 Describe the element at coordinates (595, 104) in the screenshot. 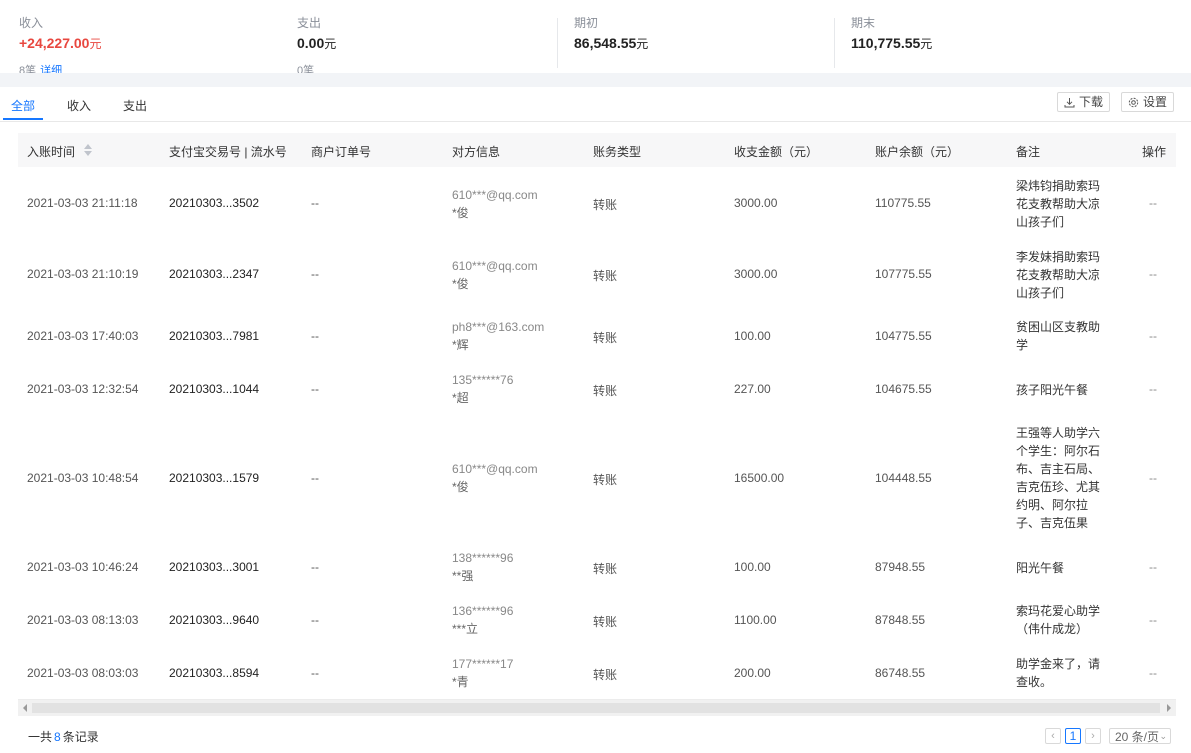

I see `tab-bar: 全部 收入 支出` at that location.